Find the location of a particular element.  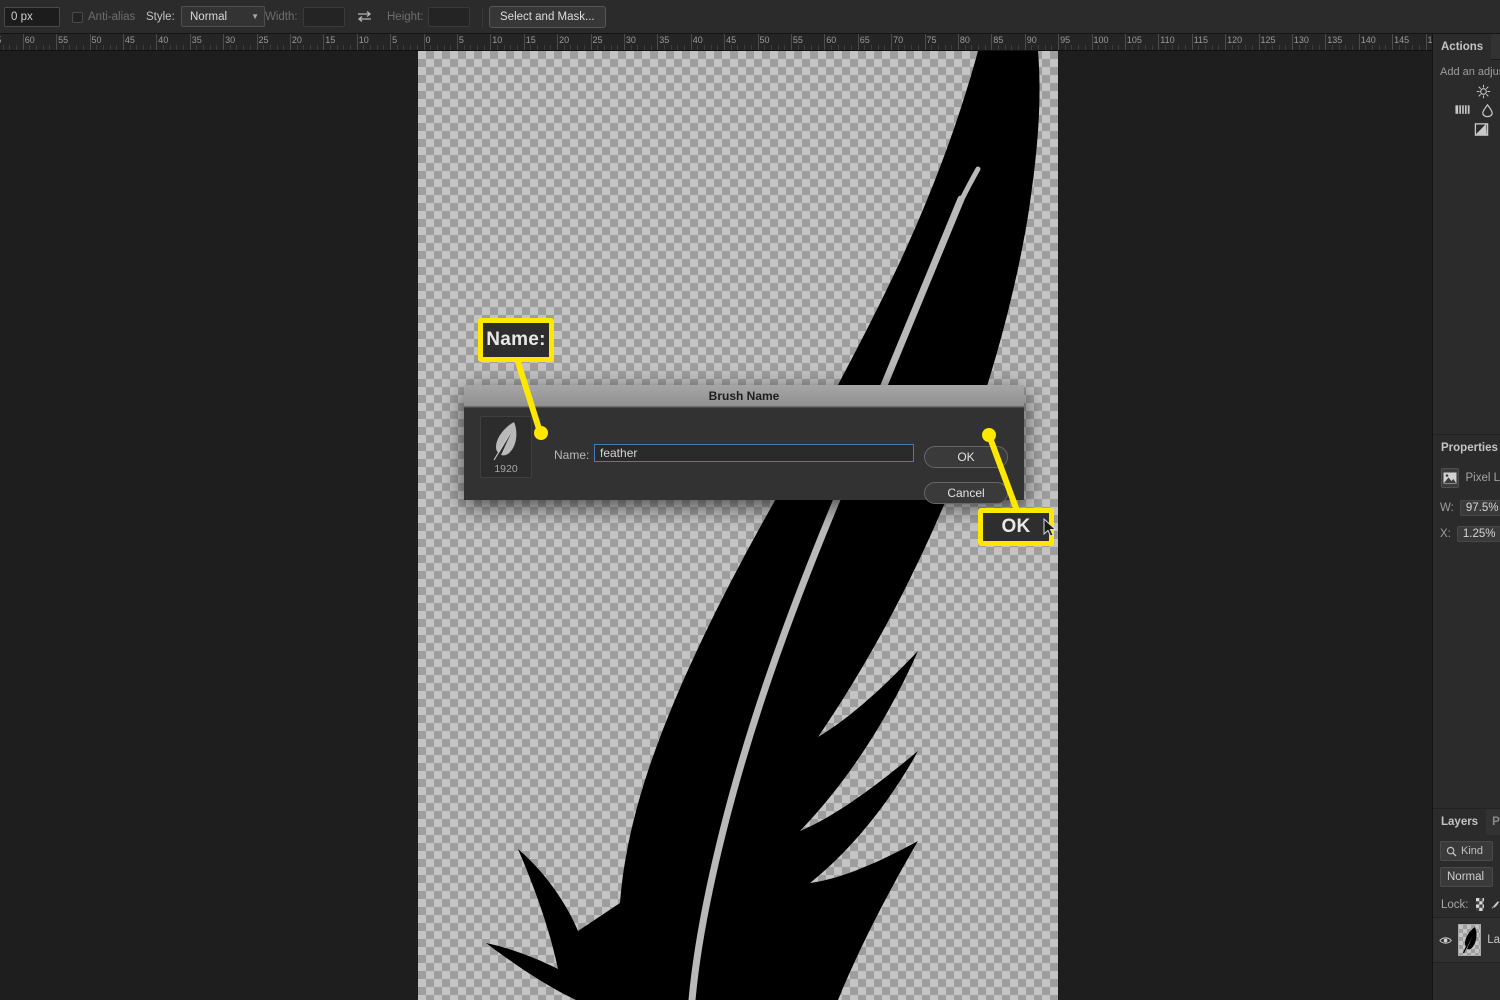

ruler-tick-label: 110 is located at coordinates (1167, 40).